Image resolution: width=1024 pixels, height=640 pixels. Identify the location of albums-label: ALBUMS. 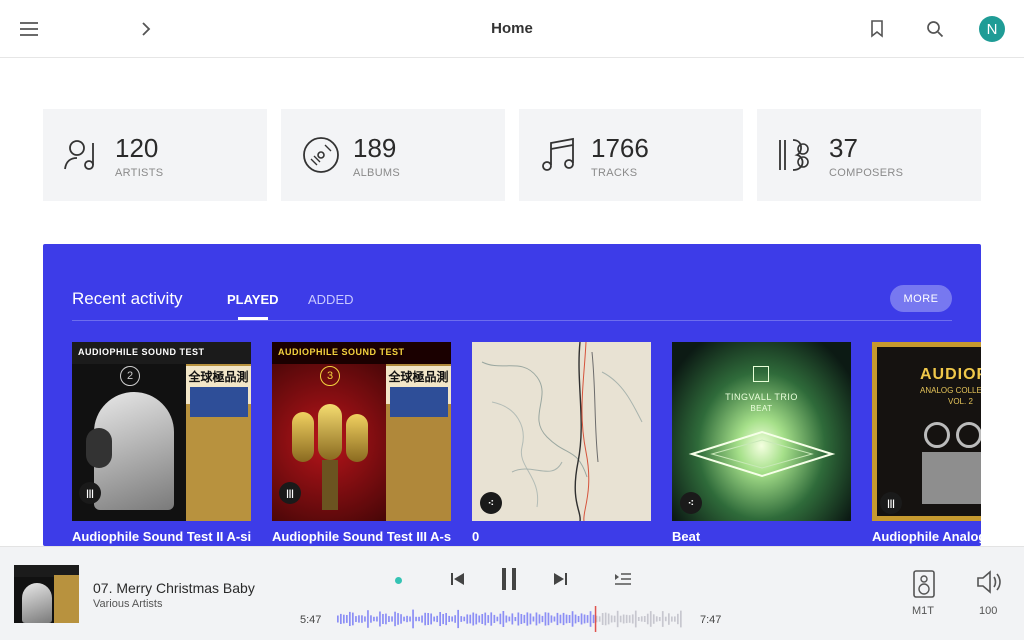
(377, 173).